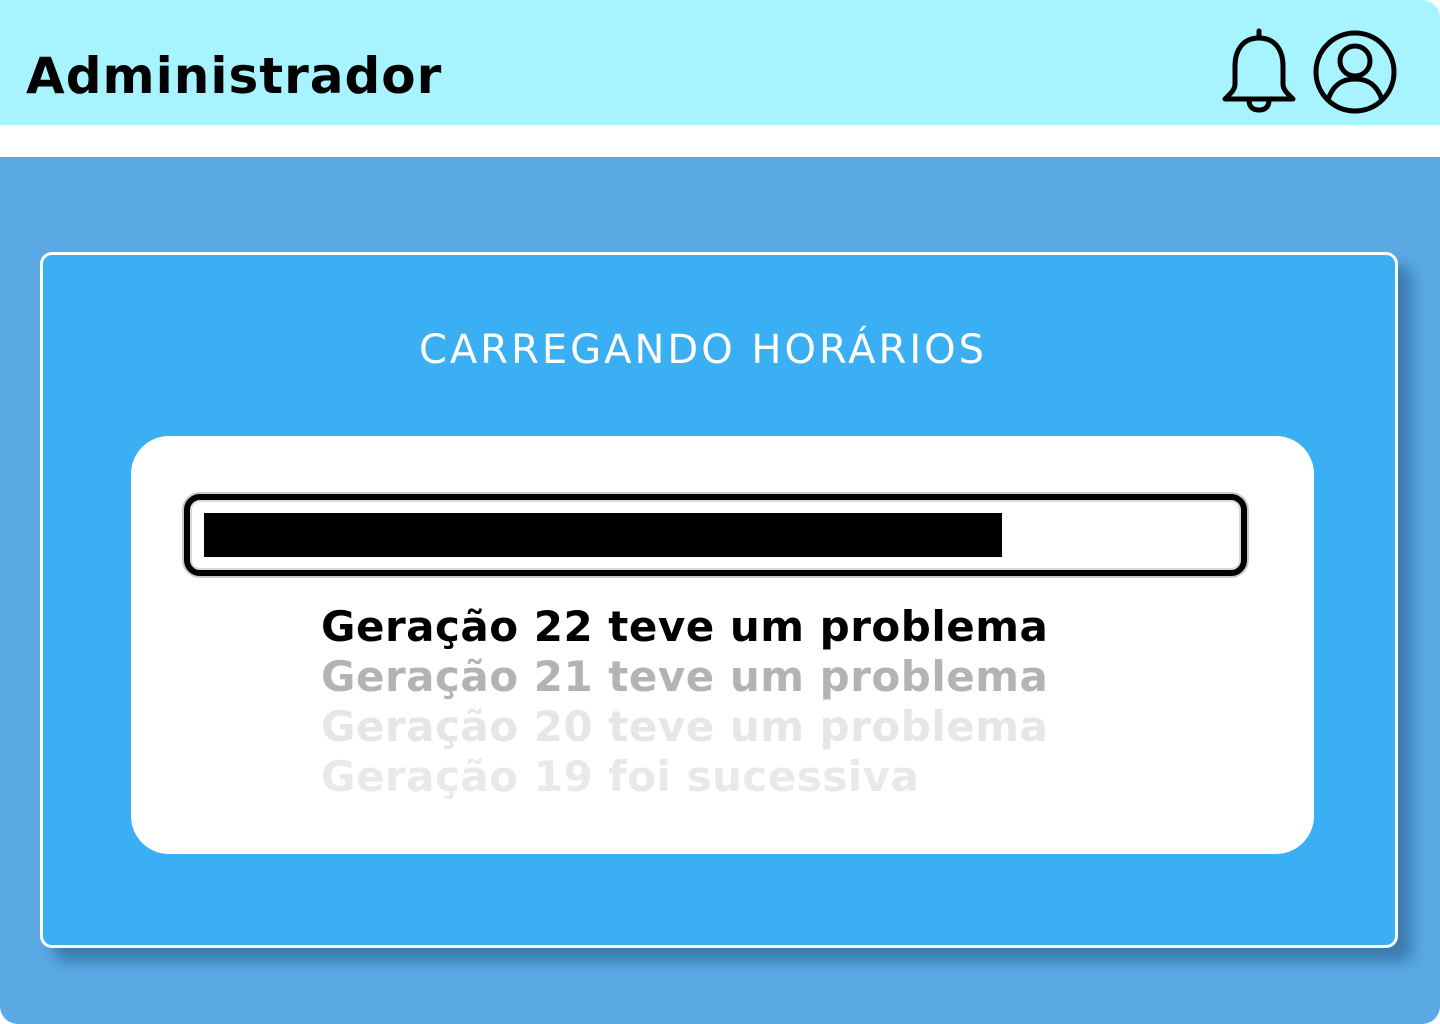 This screenshot has width=1440, height=1024. What do you see at coordinates (234, 76) in the screenshot?
I see `page-title: Administrador` at bounding box center [234, 76].